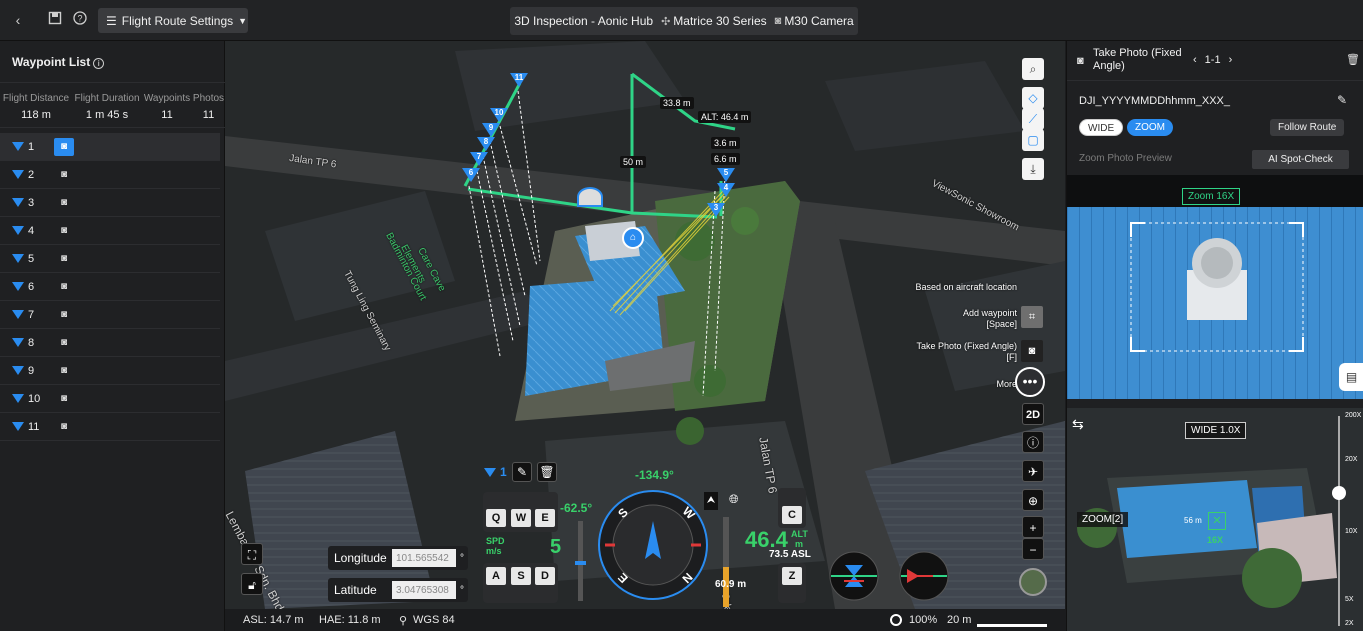  I want to click on waypoint-row: 4 ◙, so click(110, 231).